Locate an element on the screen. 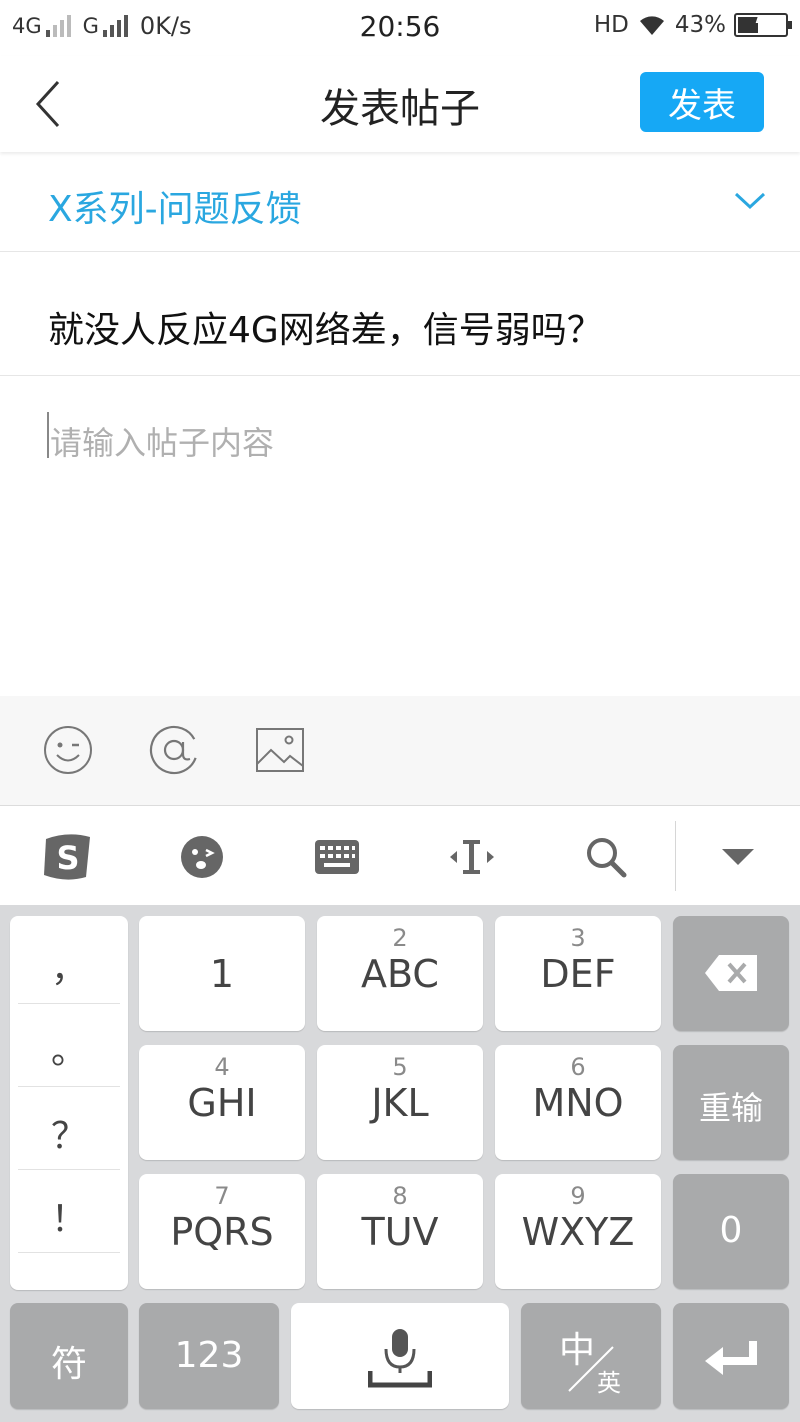 Image resolution: width=800 pixels, height=1422 pixels. key-letters: TUV is located at coordinates (400, 1232).